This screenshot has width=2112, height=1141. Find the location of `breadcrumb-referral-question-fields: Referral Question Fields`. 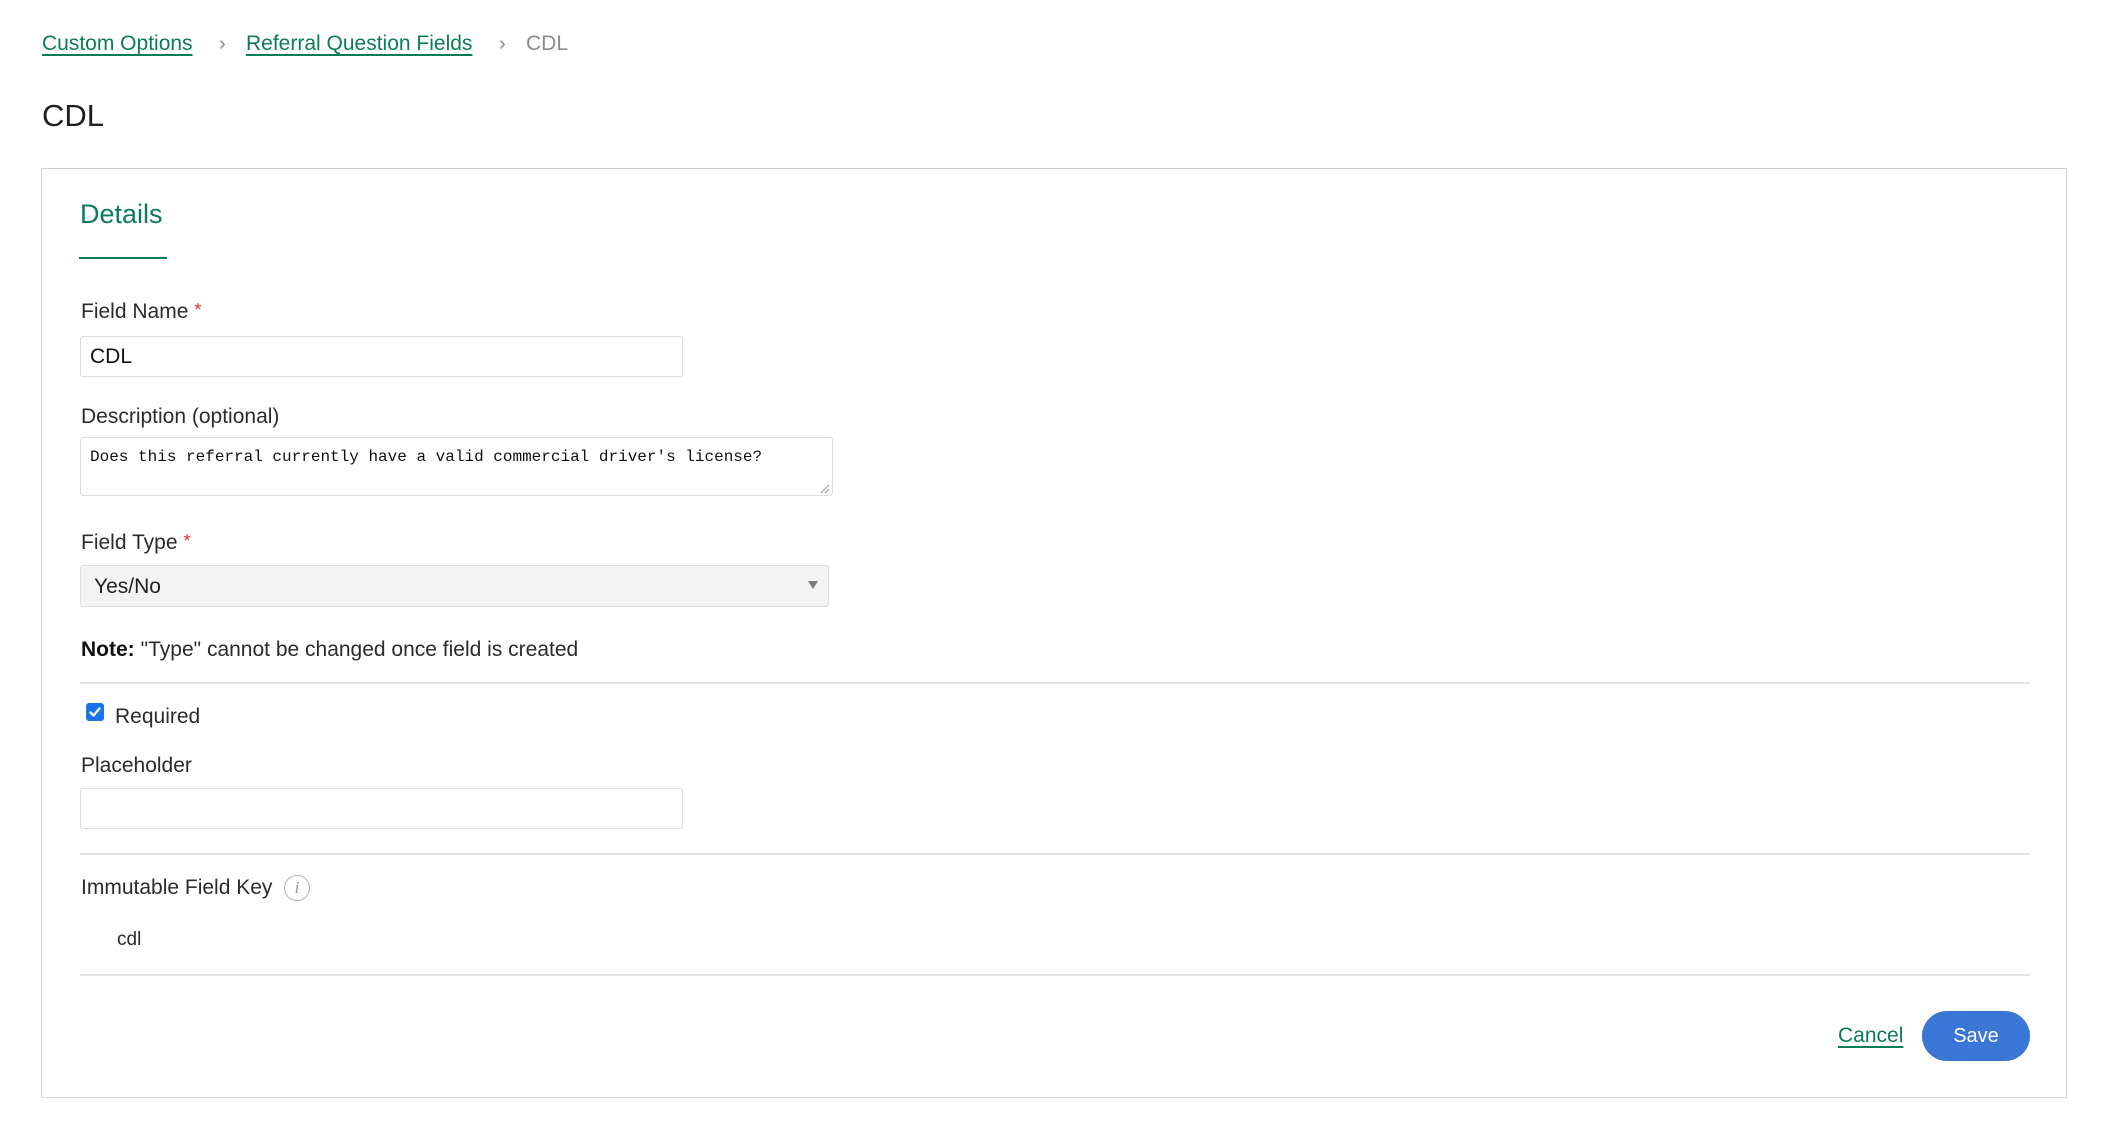

breadcrumb-referral-question-fields: Referral Question Fields is located at coordinates (359, 44).